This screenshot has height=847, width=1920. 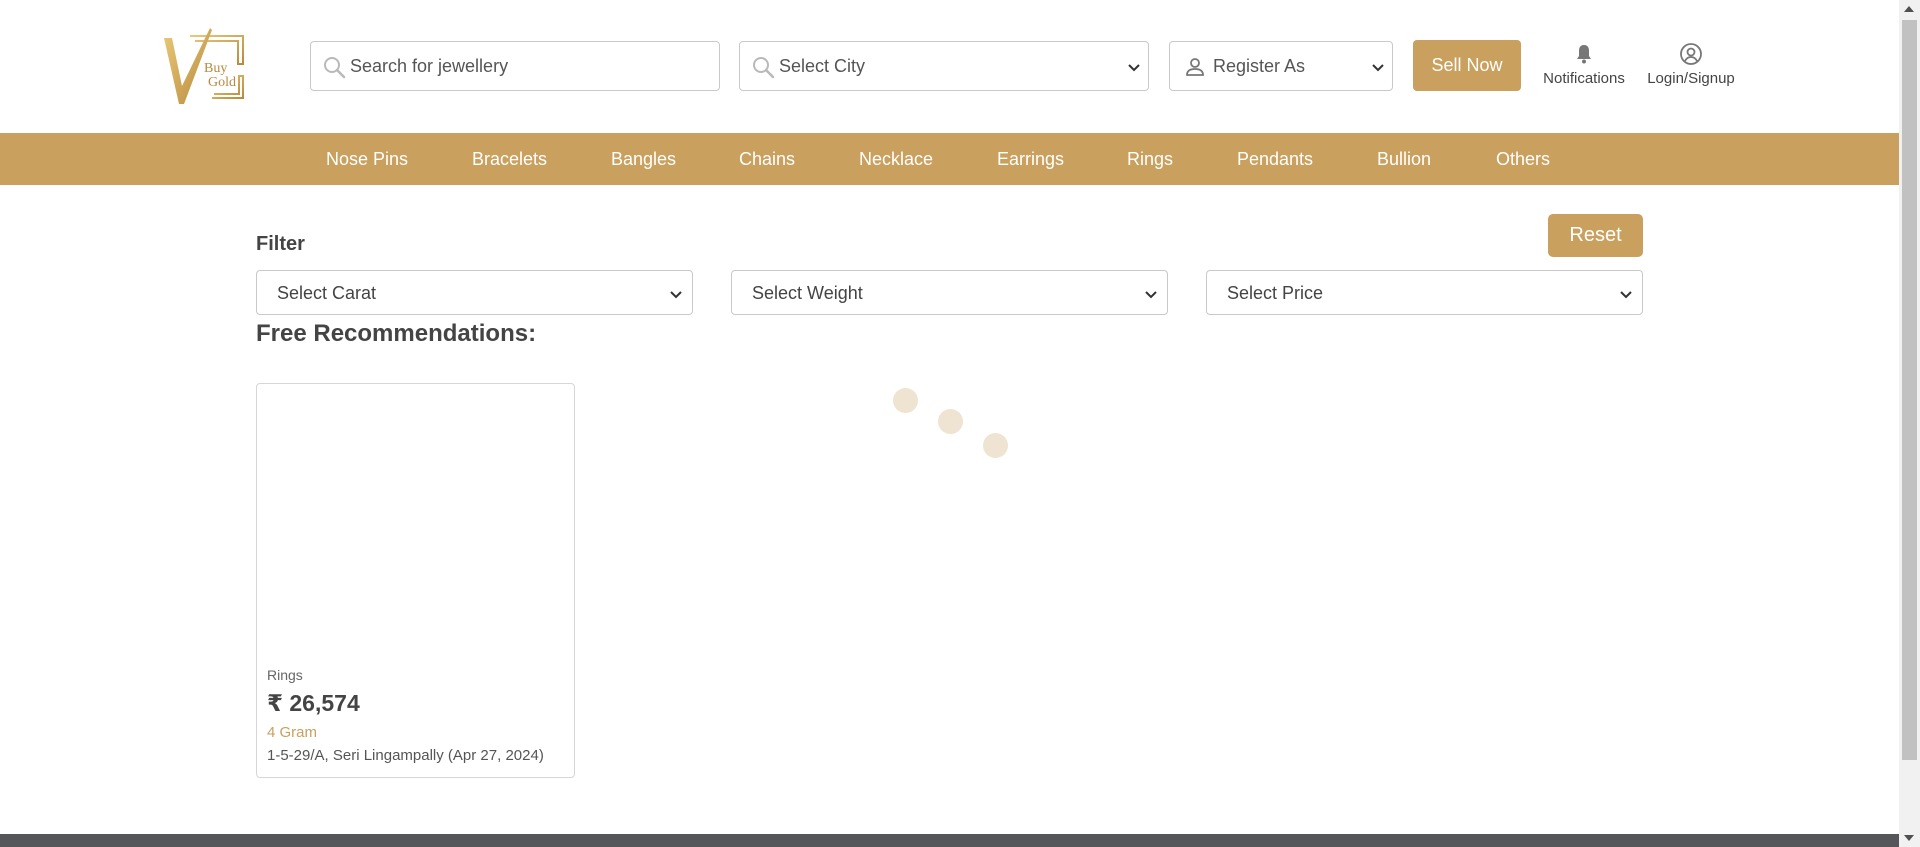 What do you see at coordinates (515, 66) in the screenshot?
I see `search-field: Search for jewellery` at bounding box center [515, 66].